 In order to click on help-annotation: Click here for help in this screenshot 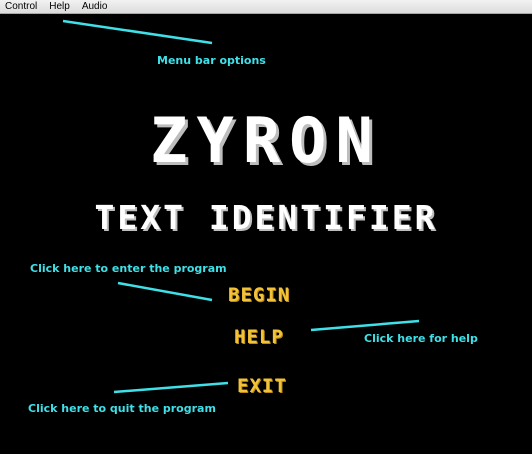, I will do `click(421, 338)`.